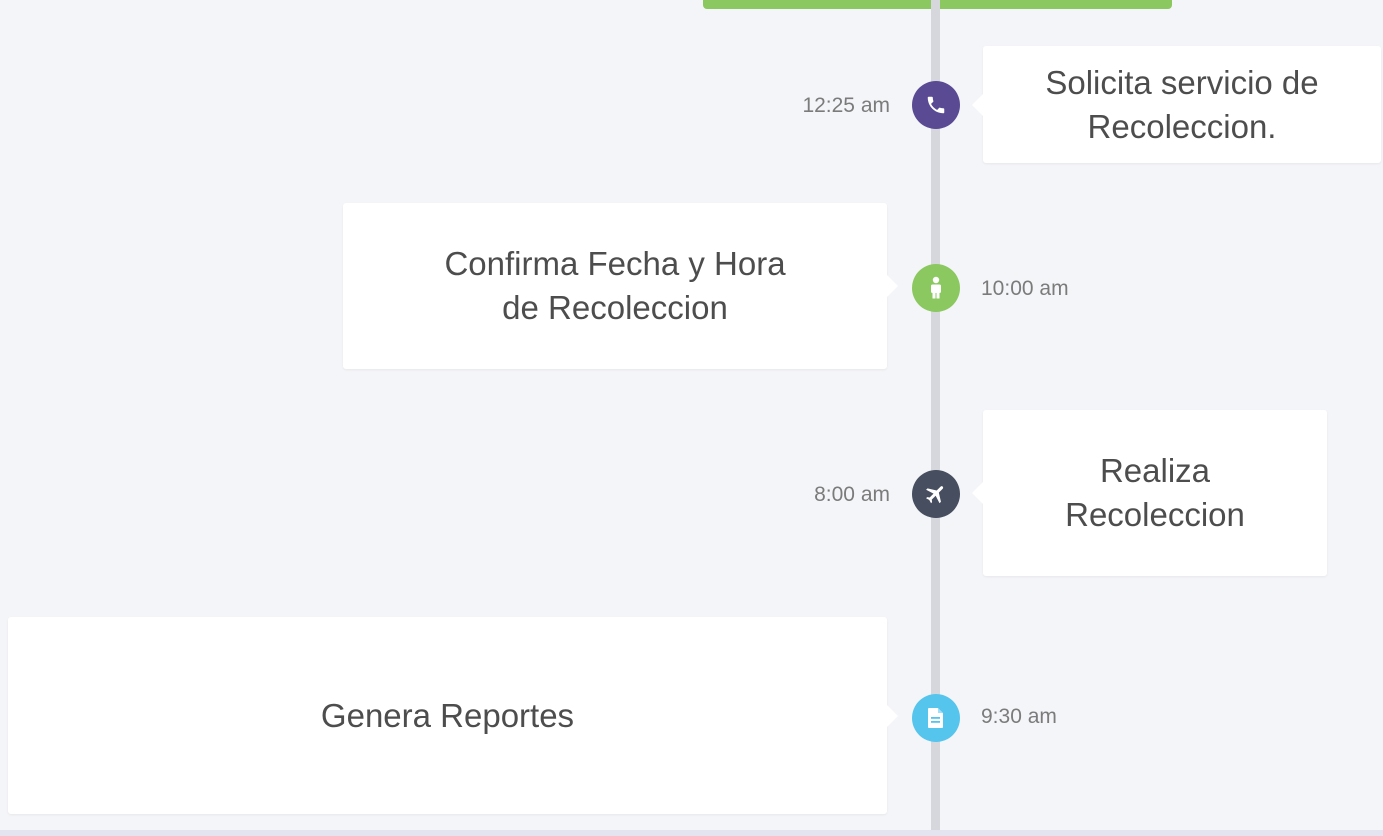  What do you see at coordinates (615, 285) in the screenshot?
I see `event-text-2: Confirma Fecha y Hora de Recoleccion` at bounding box center [615, 285].